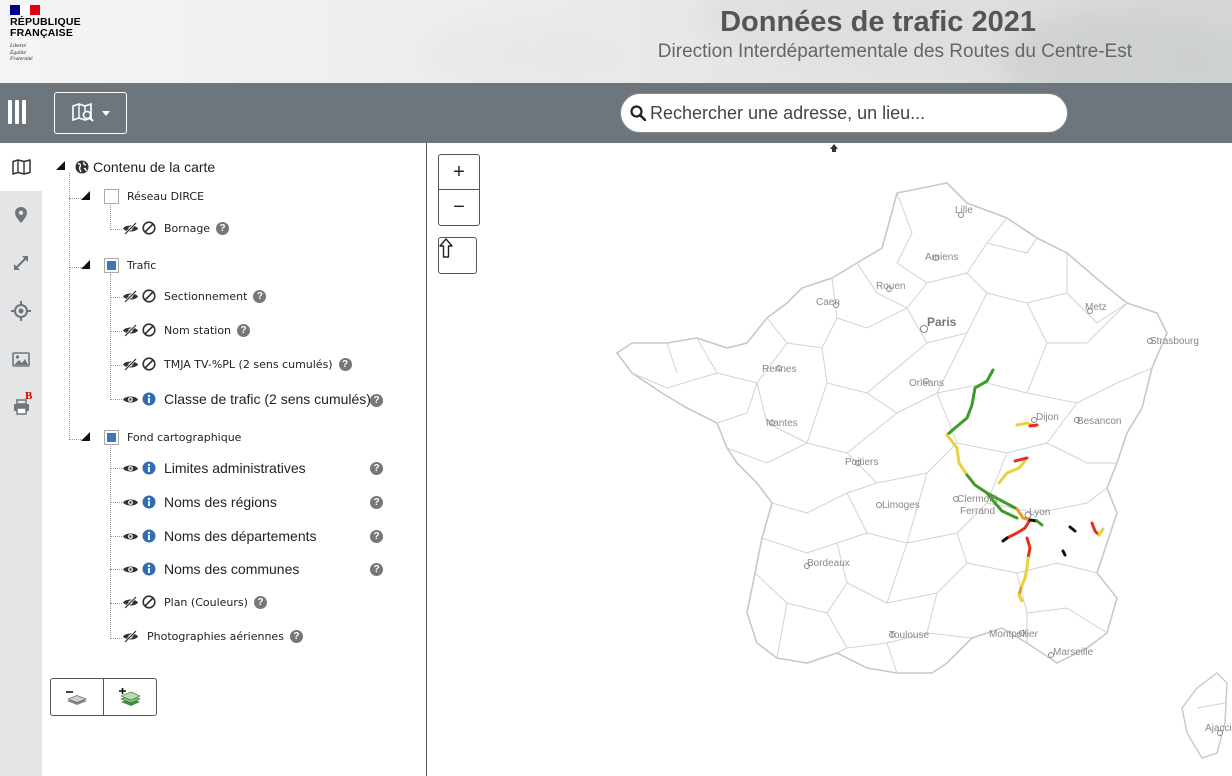  What do you see at coordinates (459, 172) in the screenshot?
I see `zoom-in-button: +` at bounding box center [459, 172].